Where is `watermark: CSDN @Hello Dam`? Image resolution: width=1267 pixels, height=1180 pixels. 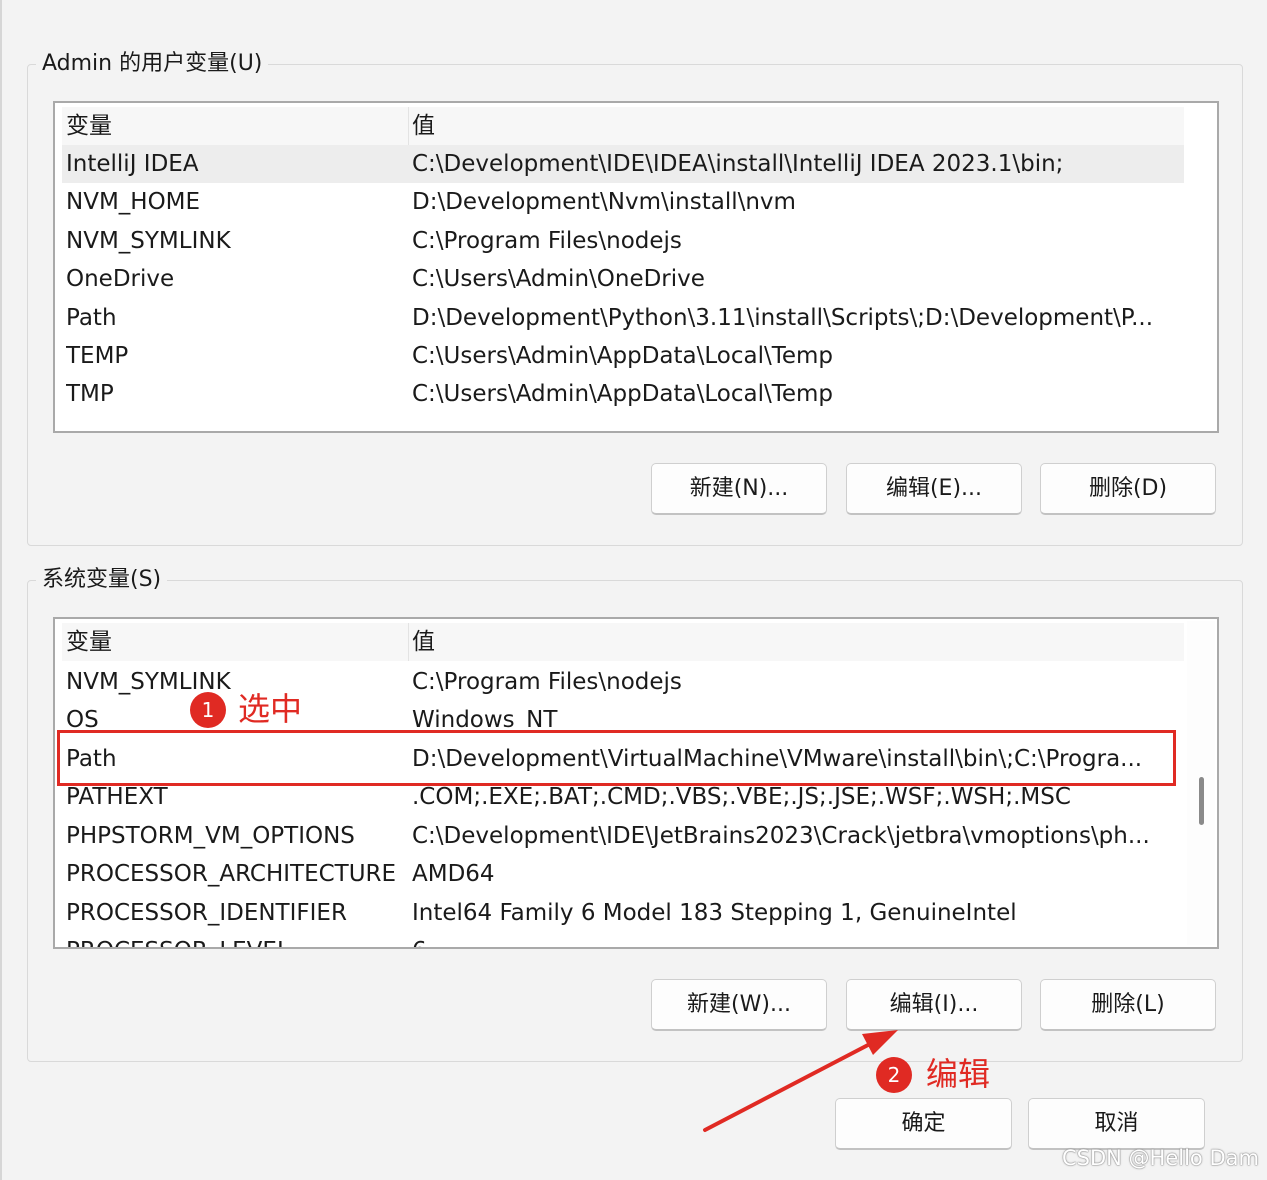 watermark: CSDN @Hello Dam is located at coordinates (1160, 1158).